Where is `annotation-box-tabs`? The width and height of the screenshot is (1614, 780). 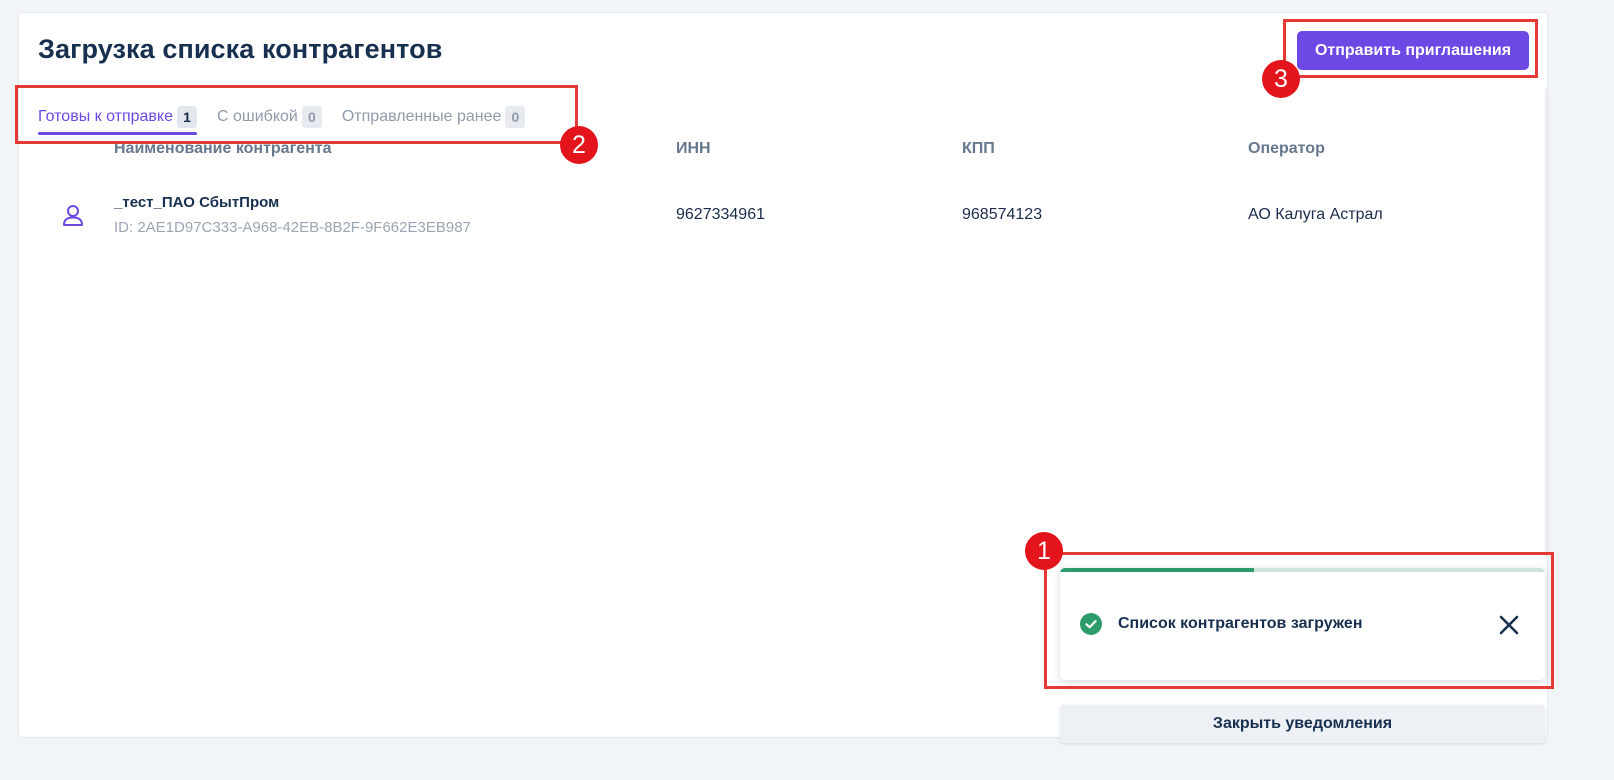 annotation-box-tabs is located at coordinates (296, 114).